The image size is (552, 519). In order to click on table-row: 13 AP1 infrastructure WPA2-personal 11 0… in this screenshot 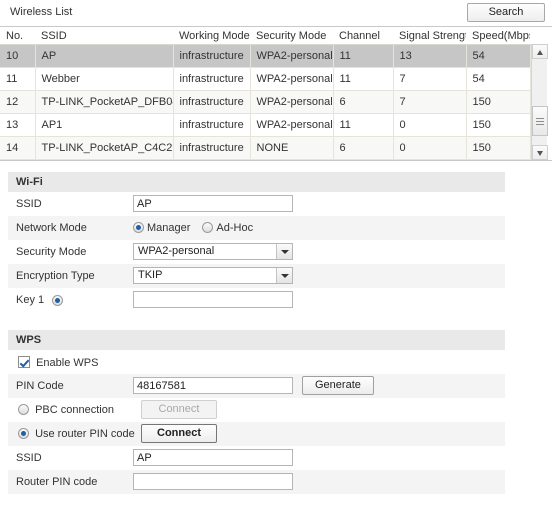, I will do `click(265, 125)`.